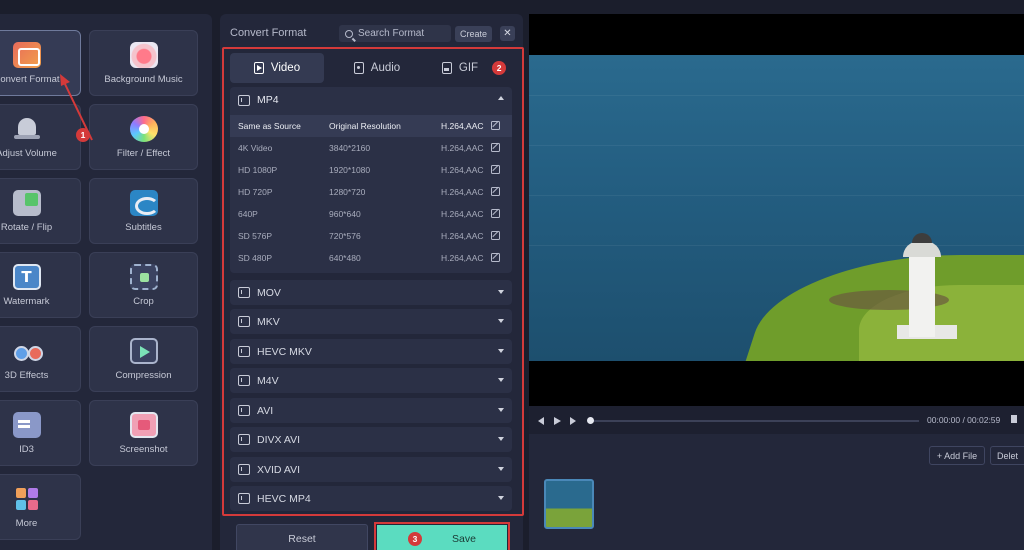  Describe the element at coordinates (385, 68) in the screenshot. I see `tab-label: Audio` at that location.